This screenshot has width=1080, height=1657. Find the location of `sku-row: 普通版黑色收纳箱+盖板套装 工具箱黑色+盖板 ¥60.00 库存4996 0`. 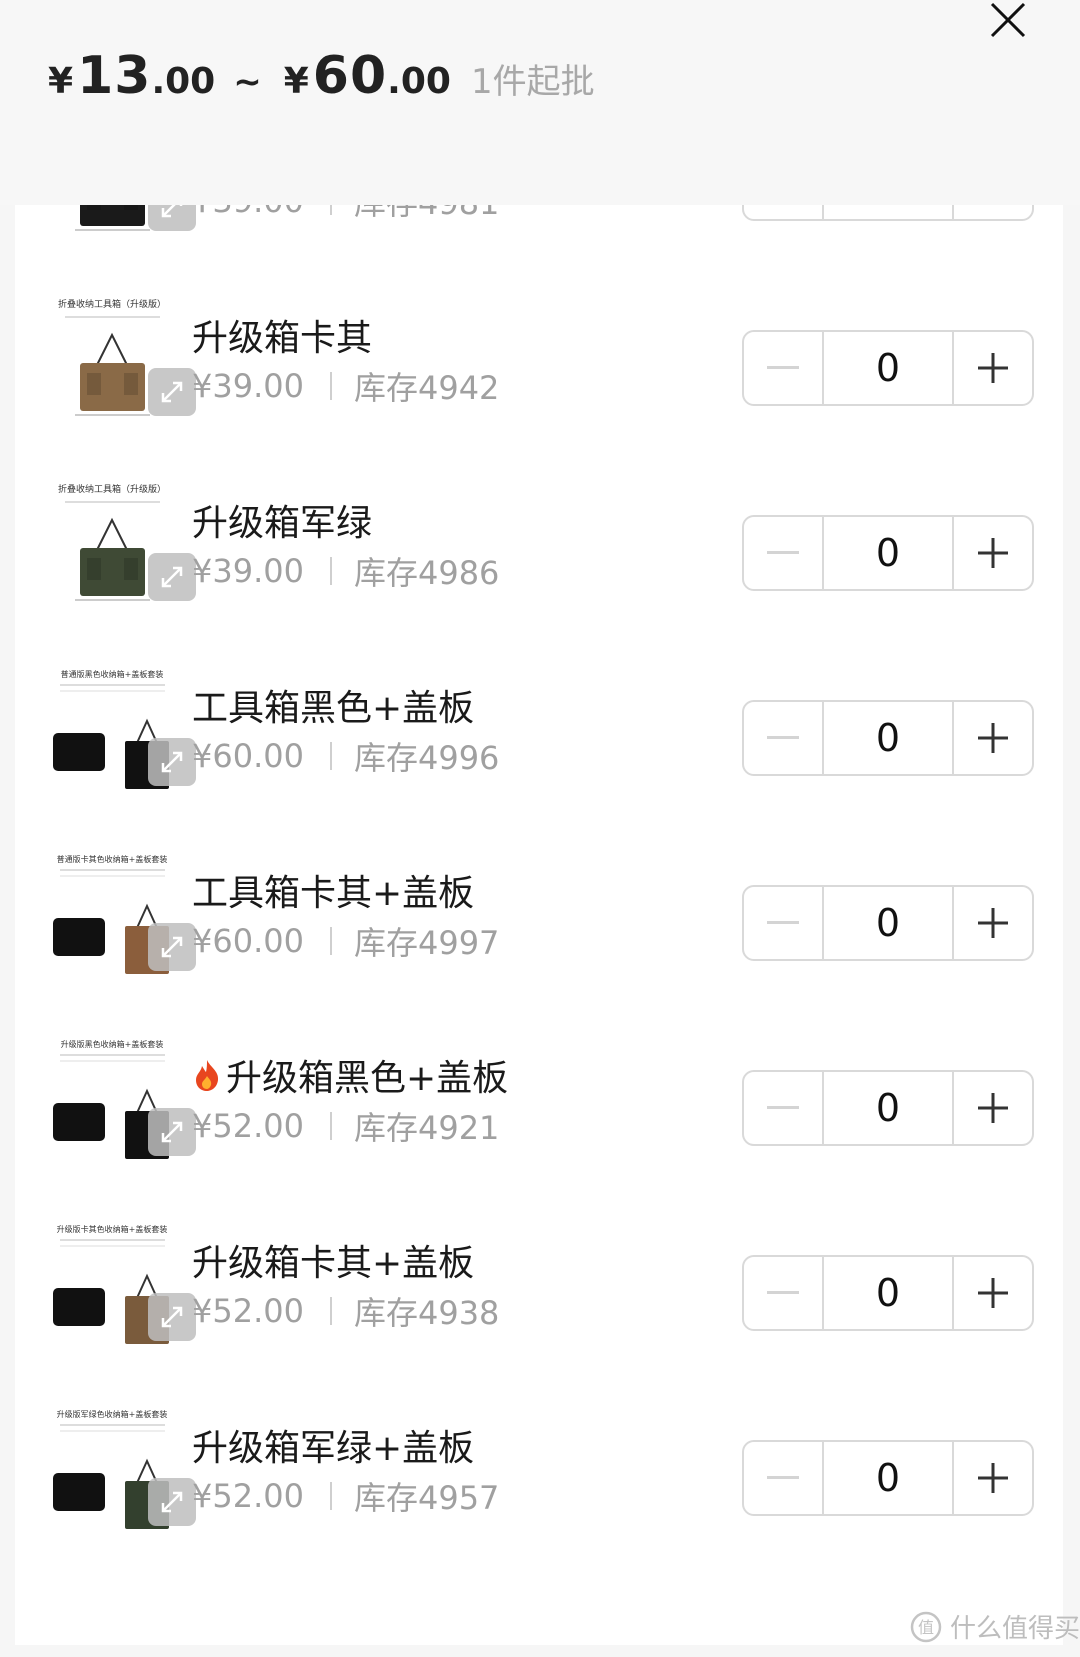

sku-row: 普通版黑色收纳箱+盖板套装 工具箱黑色+盖板 ¥60.00 库存4996 0 is located at coordinates (539, 742).